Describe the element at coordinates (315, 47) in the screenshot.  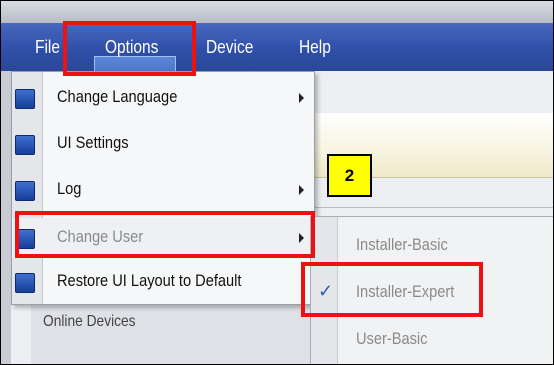
I see `menu-help: Help` at that location.